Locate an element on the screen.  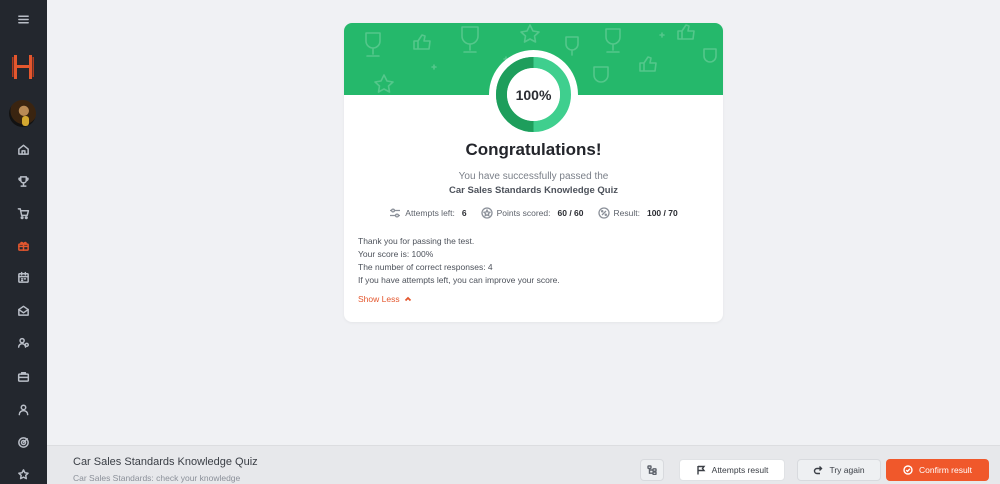
result-value: 100 / 70 is located at coordinates (662, 213).